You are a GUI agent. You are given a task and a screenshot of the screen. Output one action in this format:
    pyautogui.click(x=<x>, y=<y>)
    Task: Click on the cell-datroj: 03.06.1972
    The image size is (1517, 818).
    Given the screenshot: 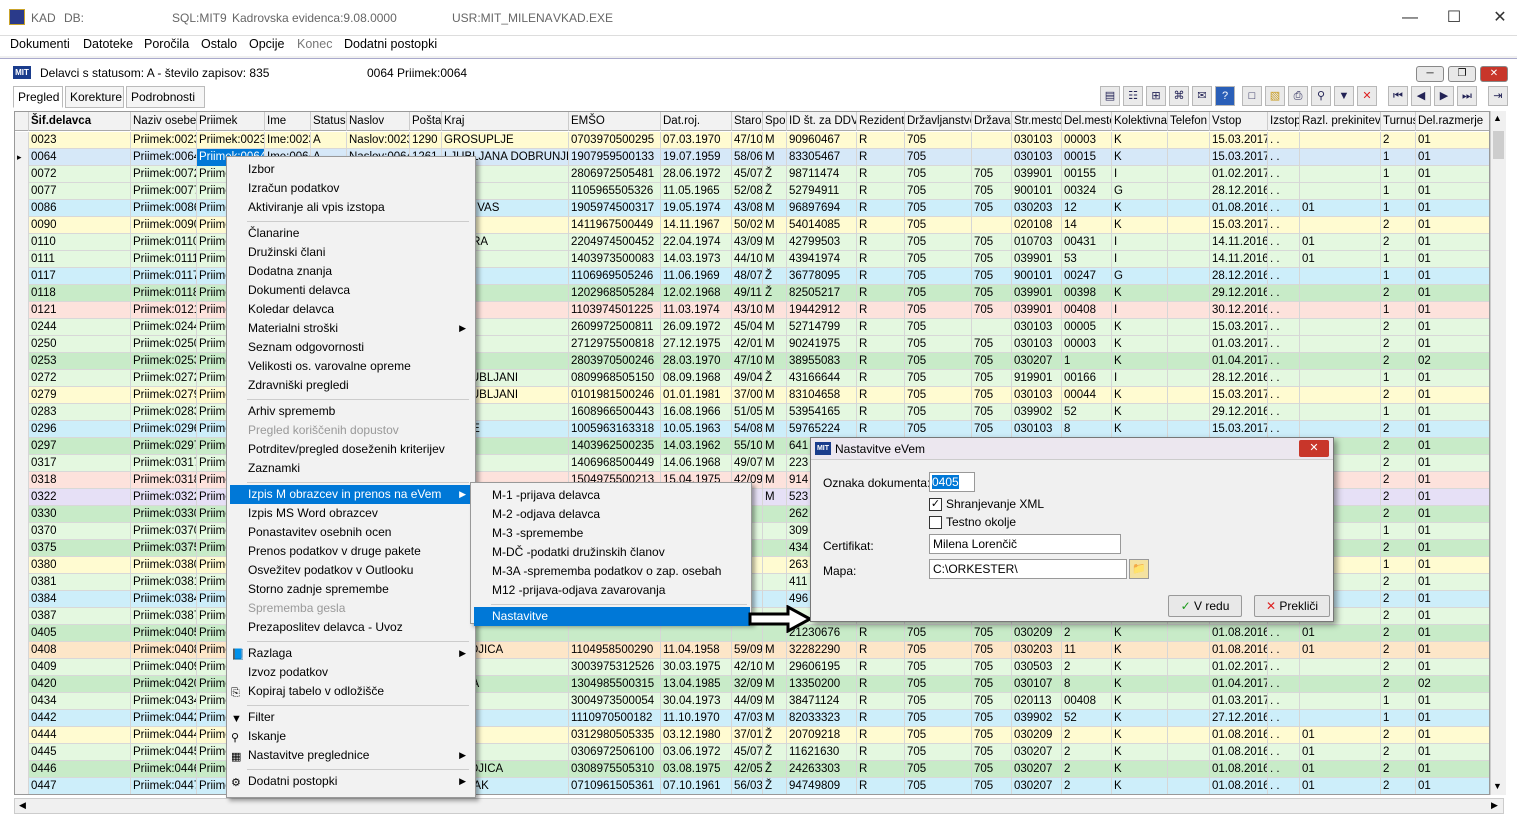 What is the action you would take?
    pyautogui.click(x=696, y=752)
    